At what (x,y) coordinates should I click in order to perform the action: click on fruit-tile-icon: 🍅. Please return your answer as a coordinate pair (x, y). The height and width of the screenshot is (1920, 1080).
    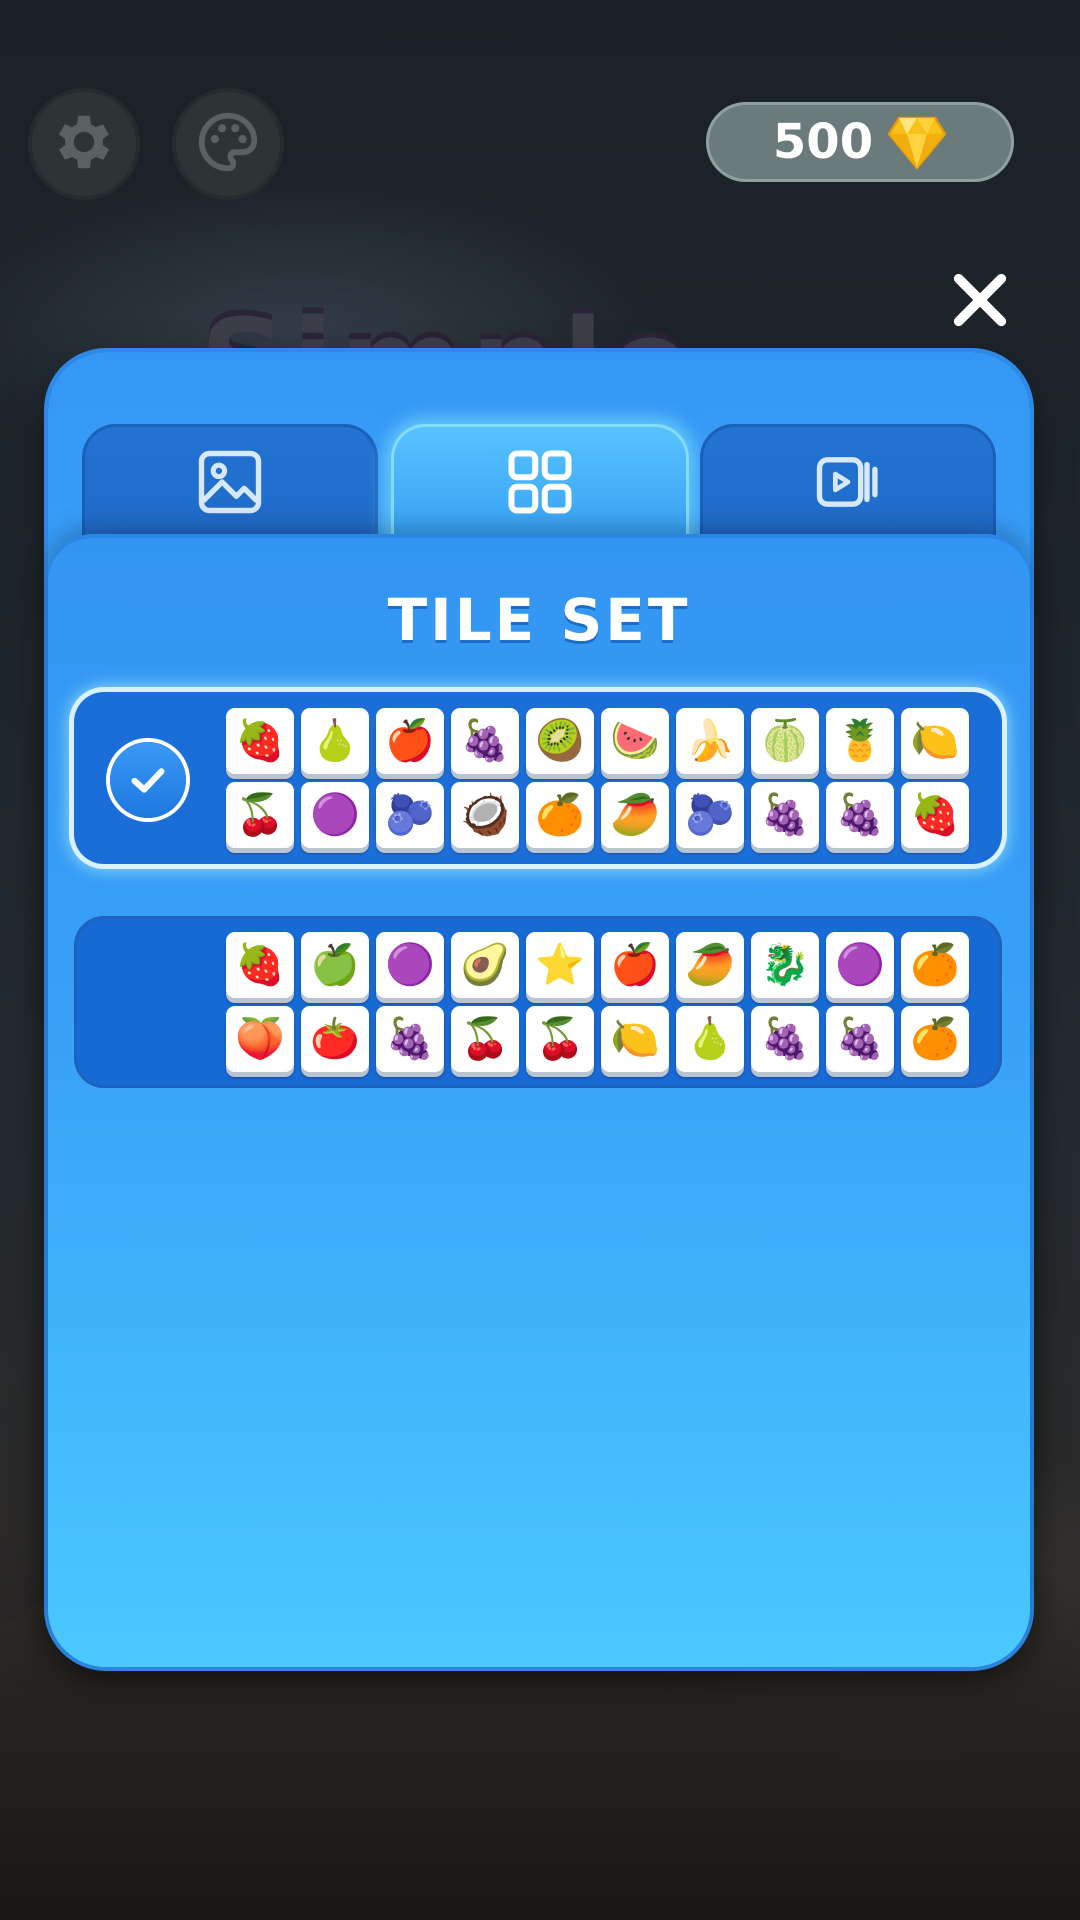
    Looking at the image, I should click on (335, 1039).